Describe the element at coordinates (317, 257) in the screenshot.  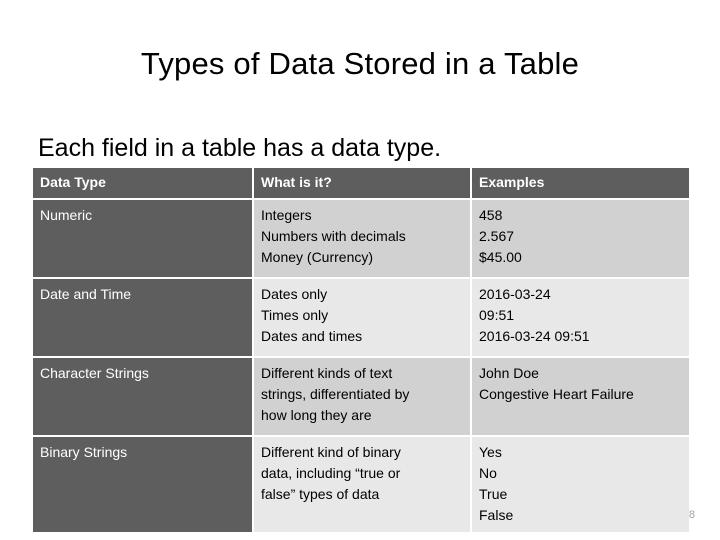
I see `text-line: Money (Currency)` at that location.